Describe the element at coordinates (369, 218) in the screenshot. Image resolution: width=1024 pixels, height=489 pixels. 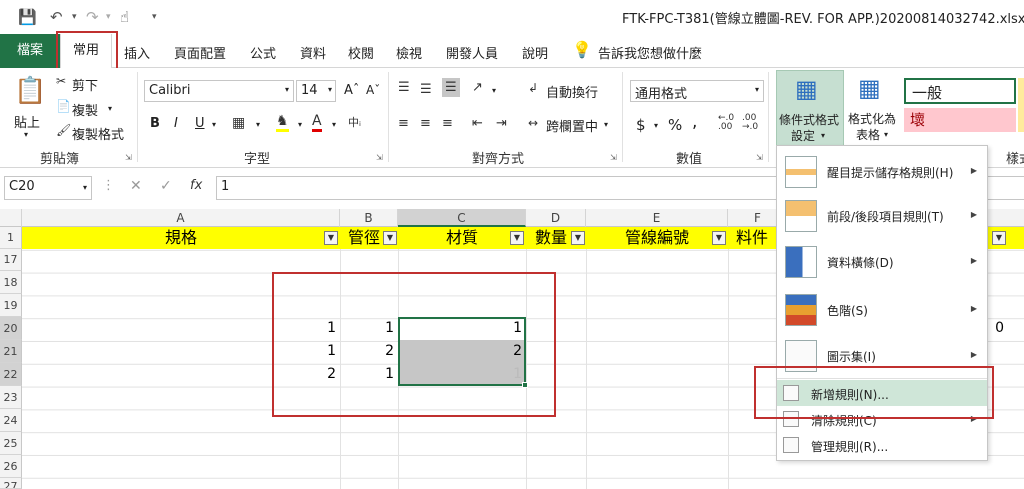
I see `column-header-b: B` at that location.